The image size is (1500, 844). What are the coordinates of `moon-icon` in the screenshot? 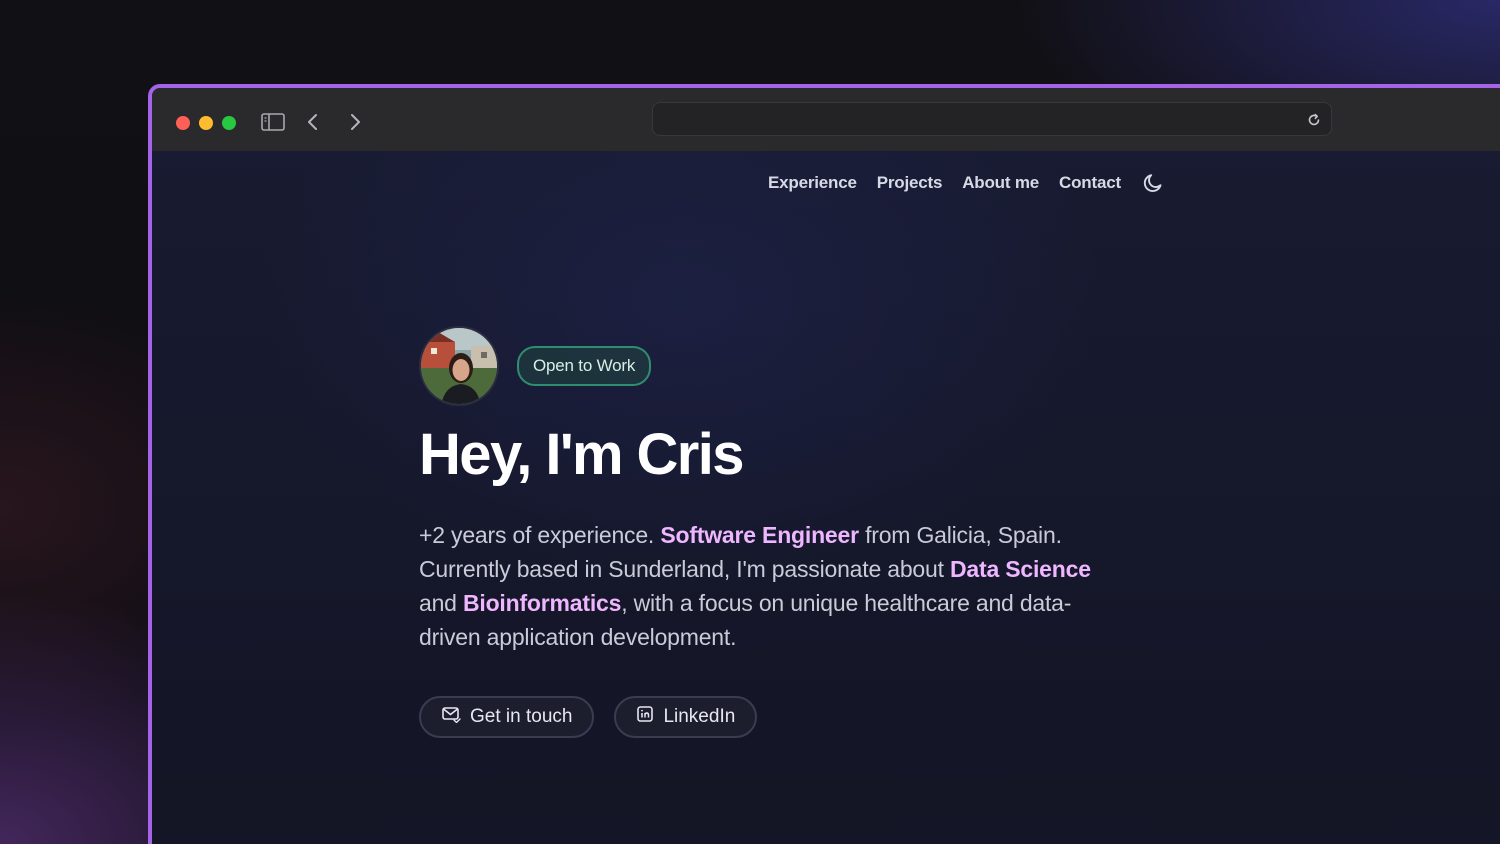 It's located at (1153, 183).